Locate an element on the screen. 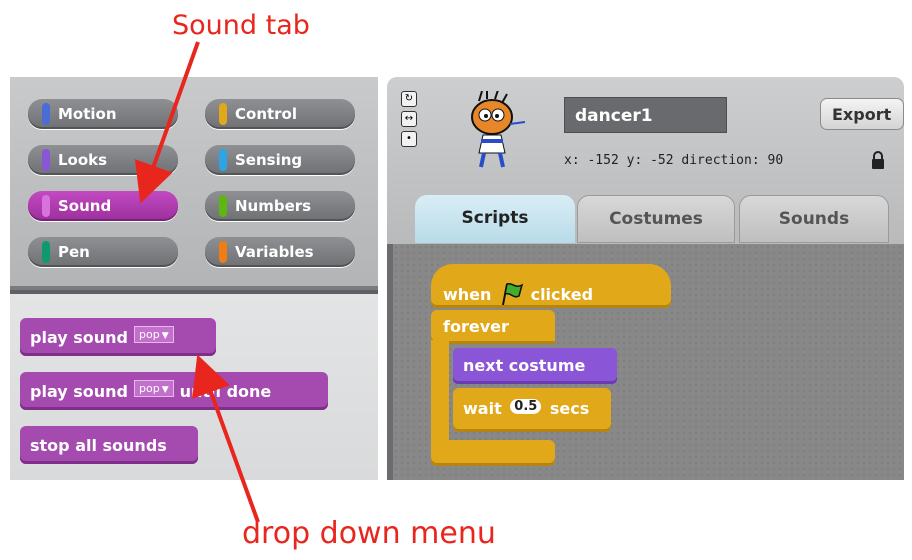  sprite-name-field: dancer1 is located at coordinates (645, 115).